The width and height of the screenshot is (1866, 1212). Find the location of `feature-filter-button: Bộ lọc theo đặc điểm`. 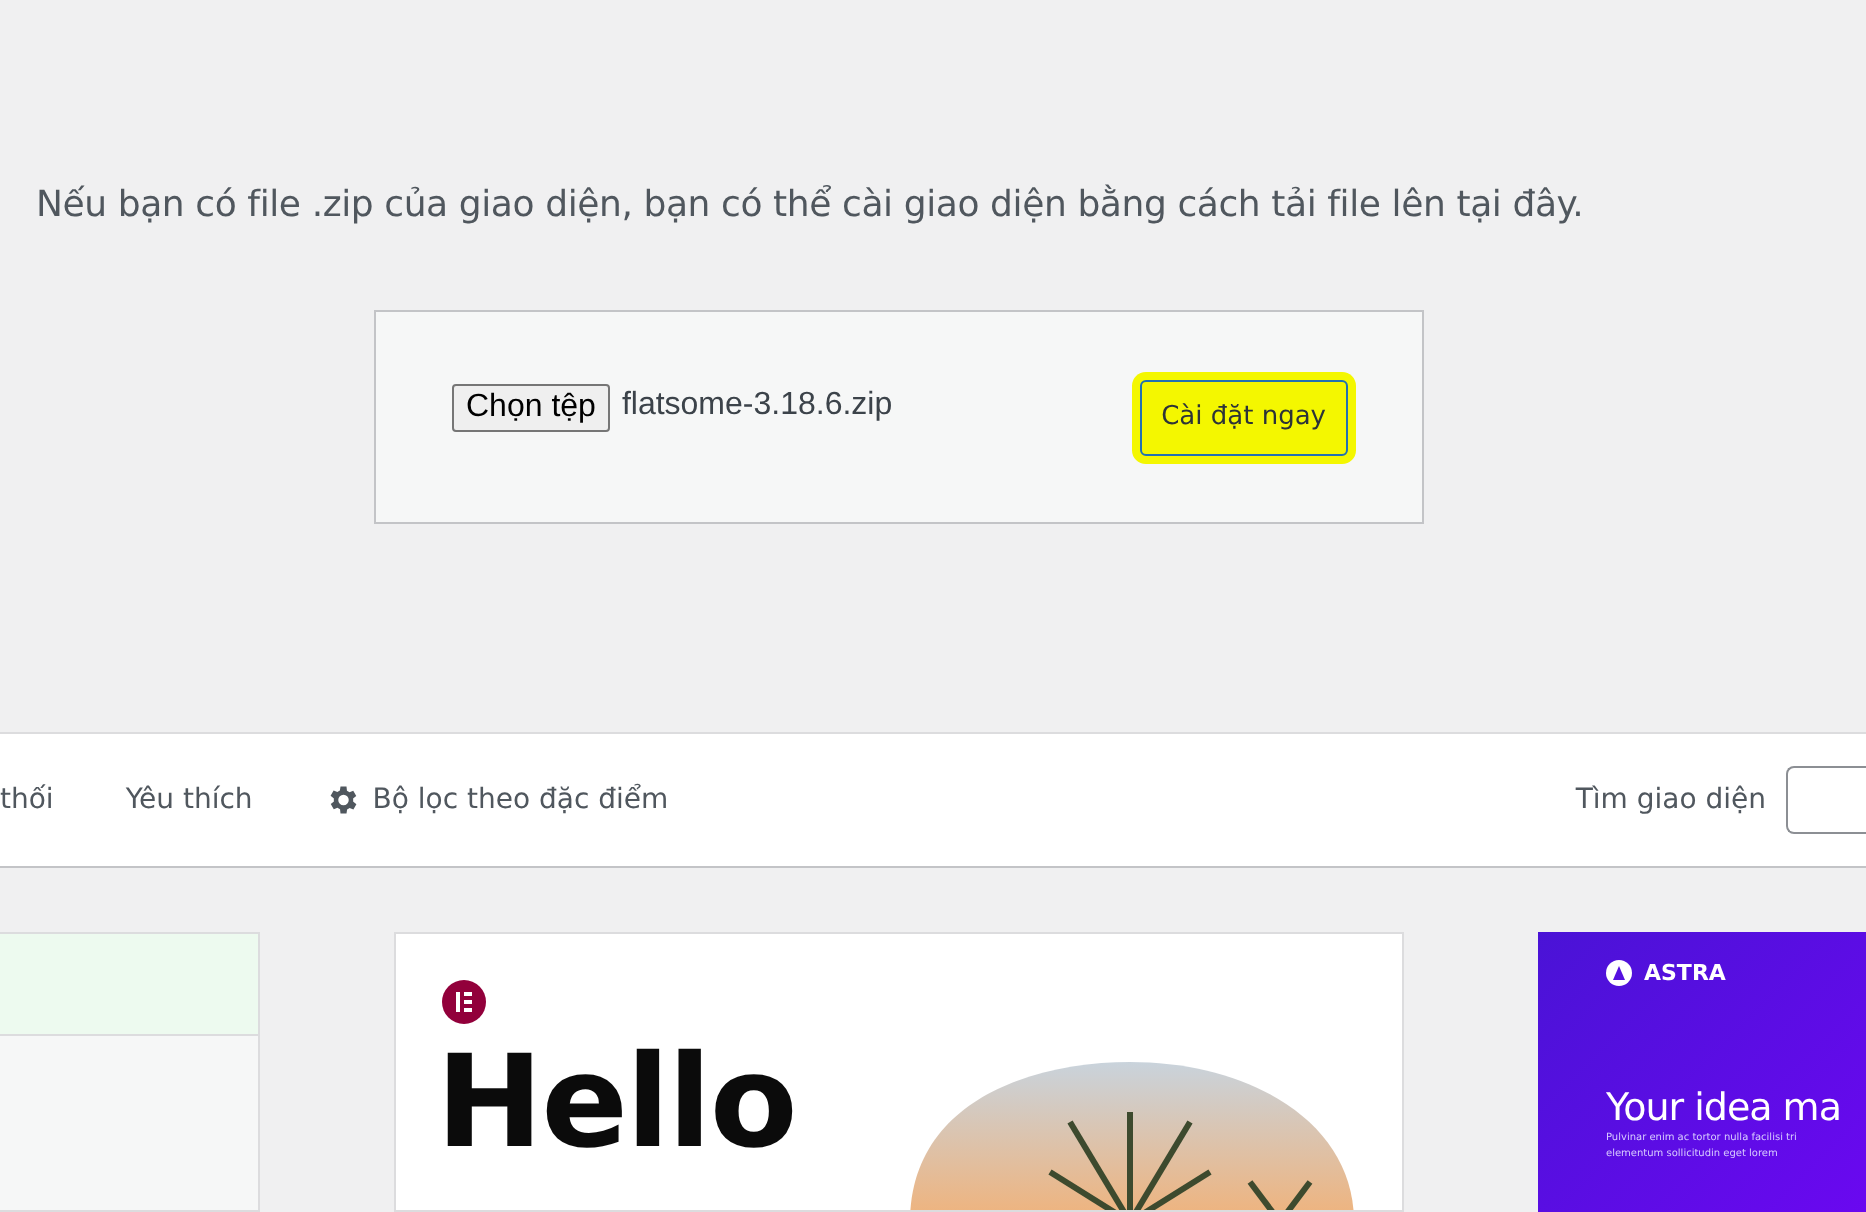

feature-filter-button: Bộ lọc theo đặc điểm is located at coordinates (496, 800).